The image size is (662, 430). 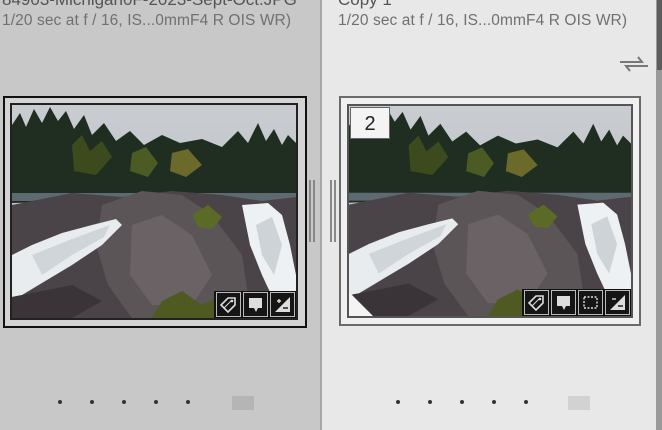 What do you see at coordinates (361, 304) in the screenshot?
I see `virtual-copy-corner-icon` at bounding box center [361, 304].